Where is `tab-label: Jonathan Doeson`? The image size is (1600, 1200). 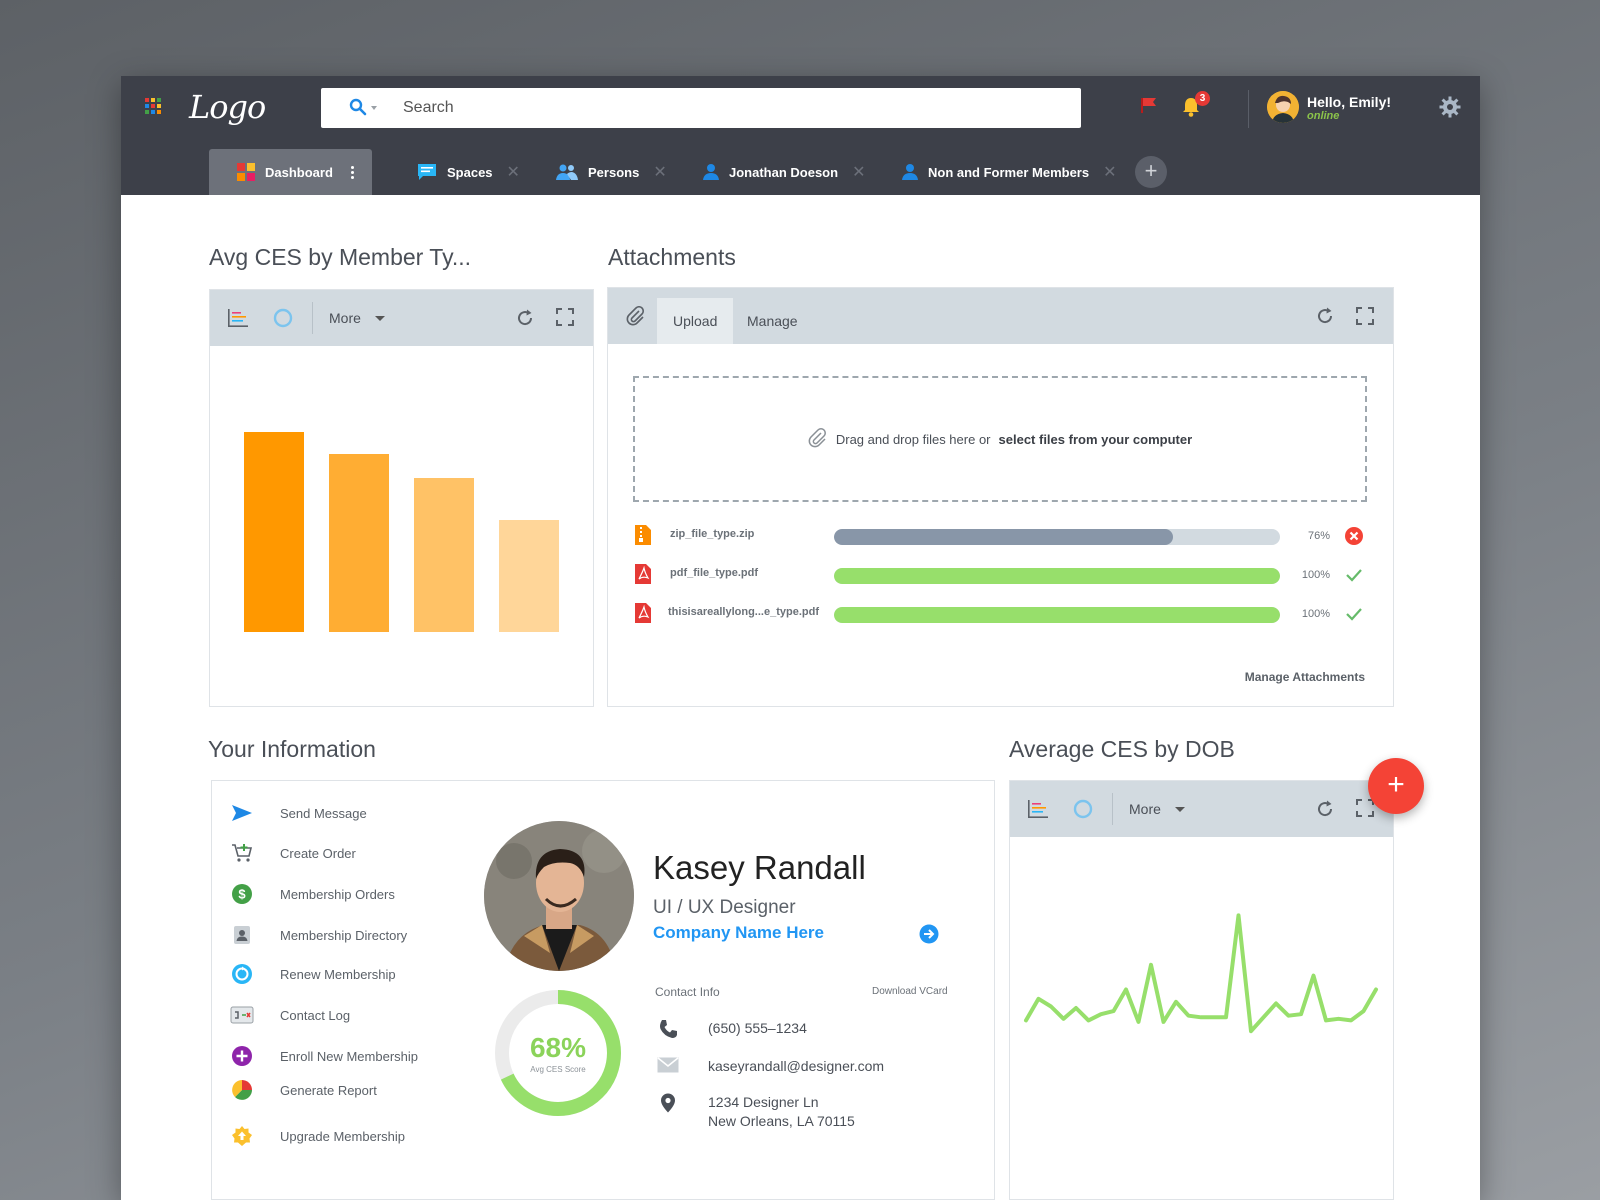
tab-label: Jonathan Doeson is located at coordinates (784, 172).